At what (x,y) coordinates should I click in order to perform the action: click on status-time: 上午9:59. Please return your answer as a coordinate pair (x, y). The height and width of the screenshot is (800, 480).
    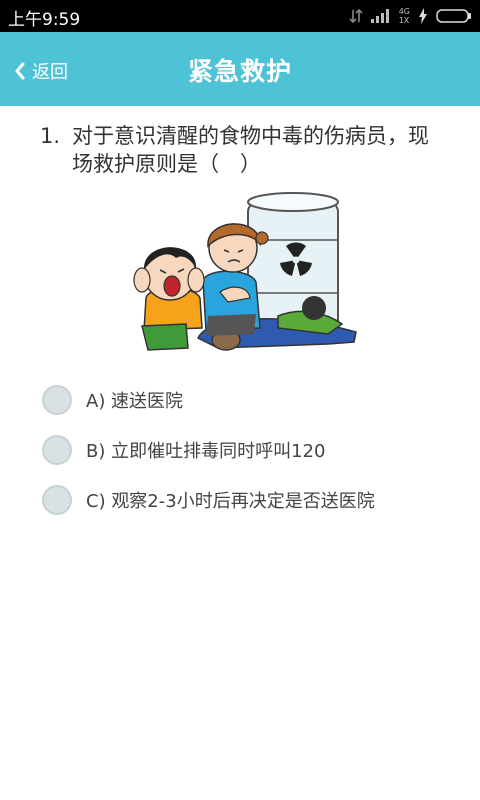
    Looking at the image, I should click on (44, 20).